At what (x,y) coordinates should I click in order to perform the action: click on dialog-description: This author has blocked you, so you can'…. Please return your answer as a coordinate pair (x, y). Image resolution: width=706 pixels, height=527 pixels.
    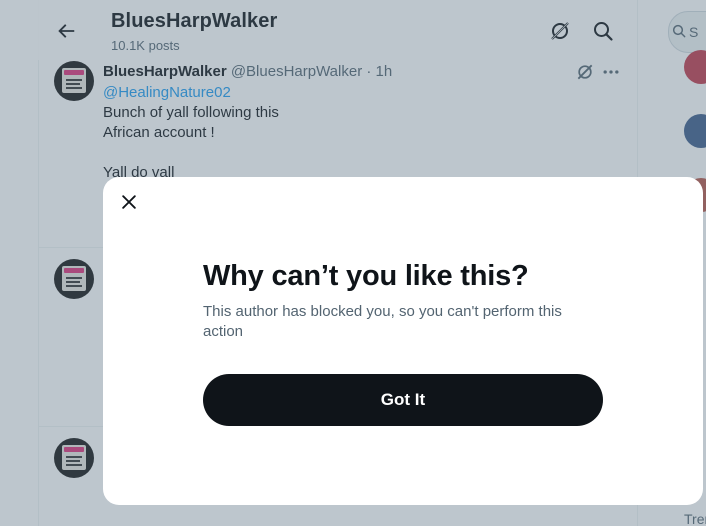
    Looking at the image, I should click on (382, 321).